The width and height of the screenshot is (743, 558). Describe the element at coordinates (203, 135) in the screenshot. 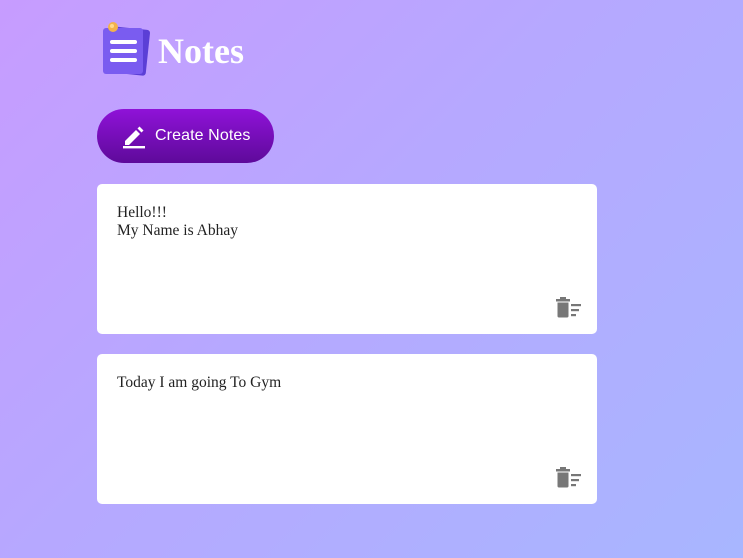

I see `create-notes-label: Create Notes` at that location.